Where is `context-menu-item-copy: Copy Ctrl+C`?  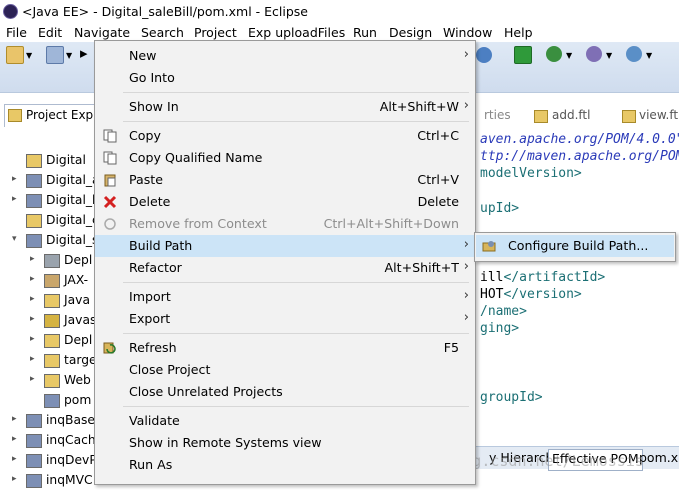 context-menu-item-copy: Copy Ctrl+C is located at coordinates (285, 136).